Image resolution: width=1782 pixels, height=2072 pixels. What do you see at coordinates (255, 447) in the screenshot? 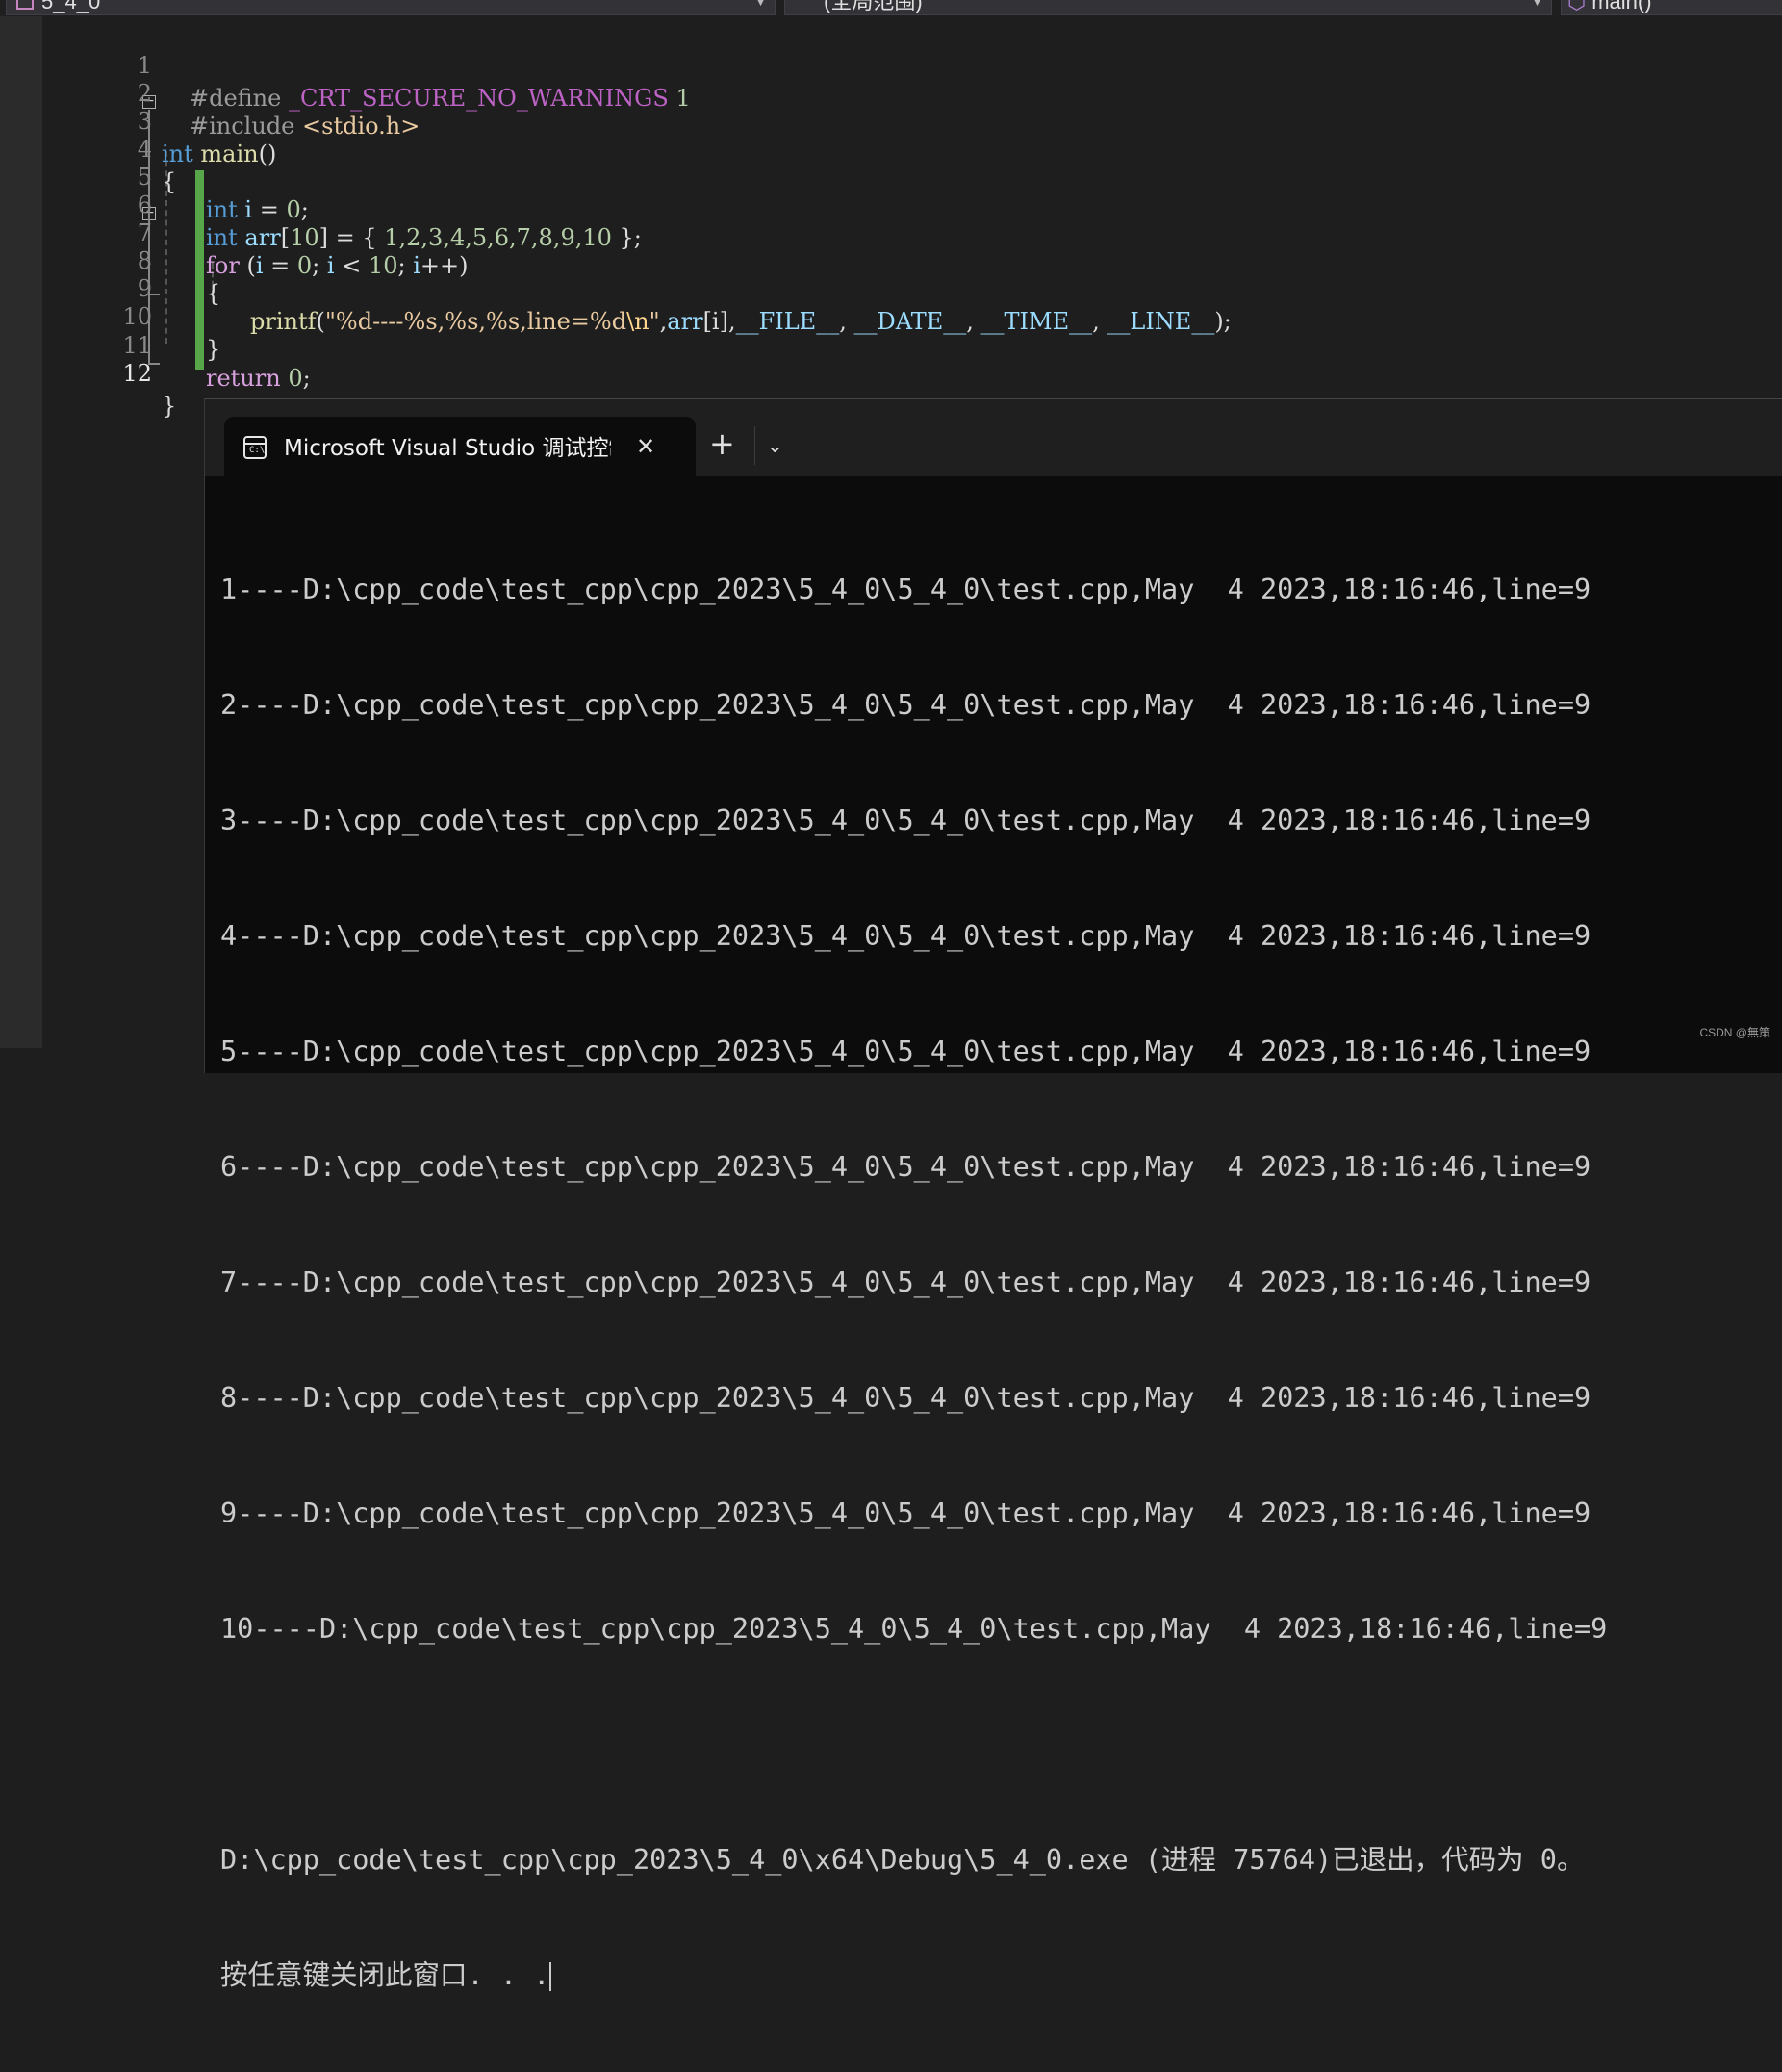
I see `terminal-icon: C:\` at bounding box center [255, 447].